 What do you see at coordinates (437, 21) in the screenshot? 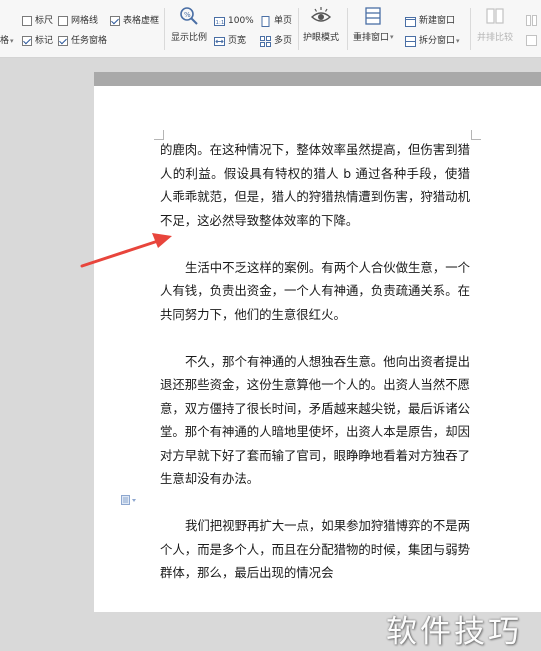
I see `new-window-label: 新建窗口` at bounding box center [437, 21].